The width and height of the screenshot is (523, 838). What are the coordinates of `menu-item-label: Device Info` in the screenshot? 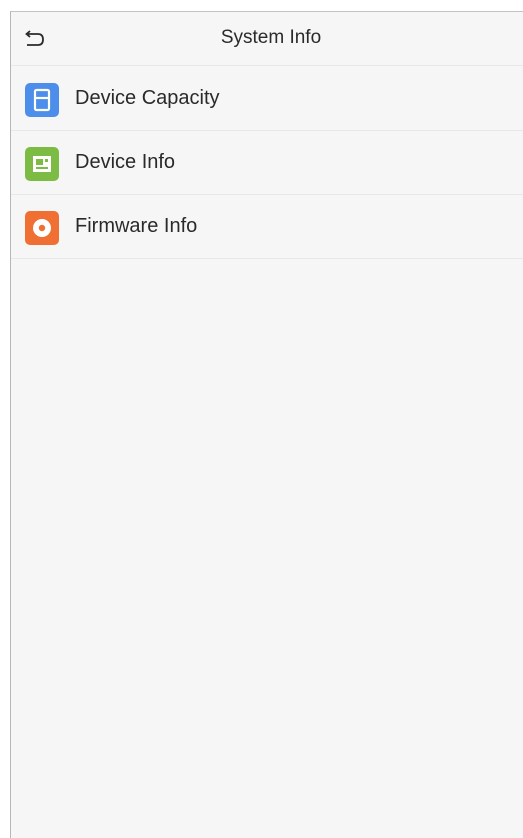 It's located at (125, 162).